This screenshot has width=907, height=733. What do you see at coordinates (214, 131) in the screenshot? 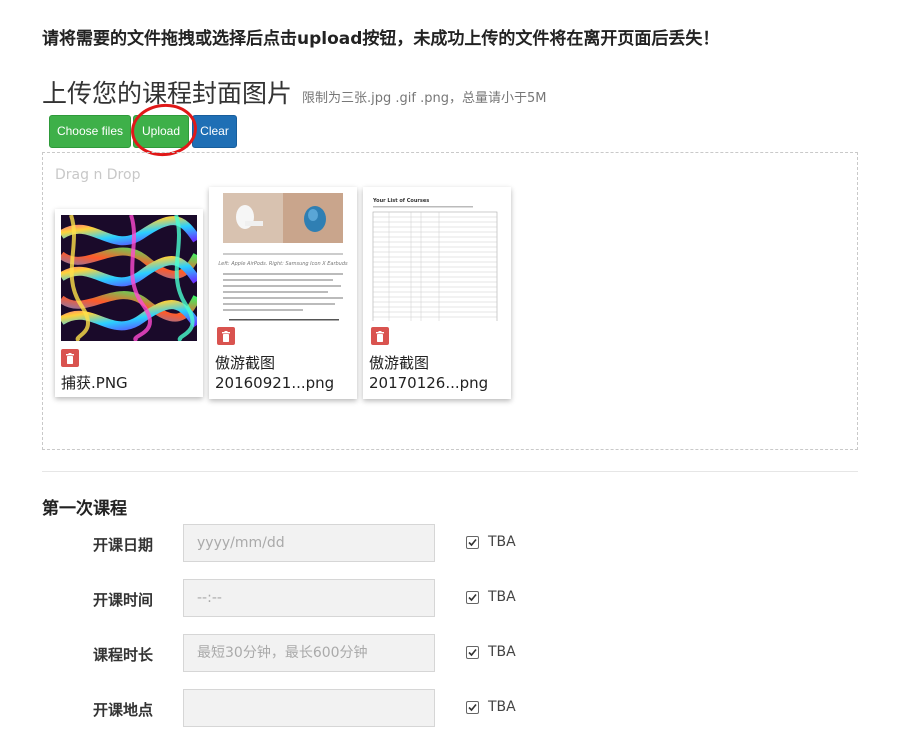
I see `clear-button: Clear` at bounding box center [214, 131].